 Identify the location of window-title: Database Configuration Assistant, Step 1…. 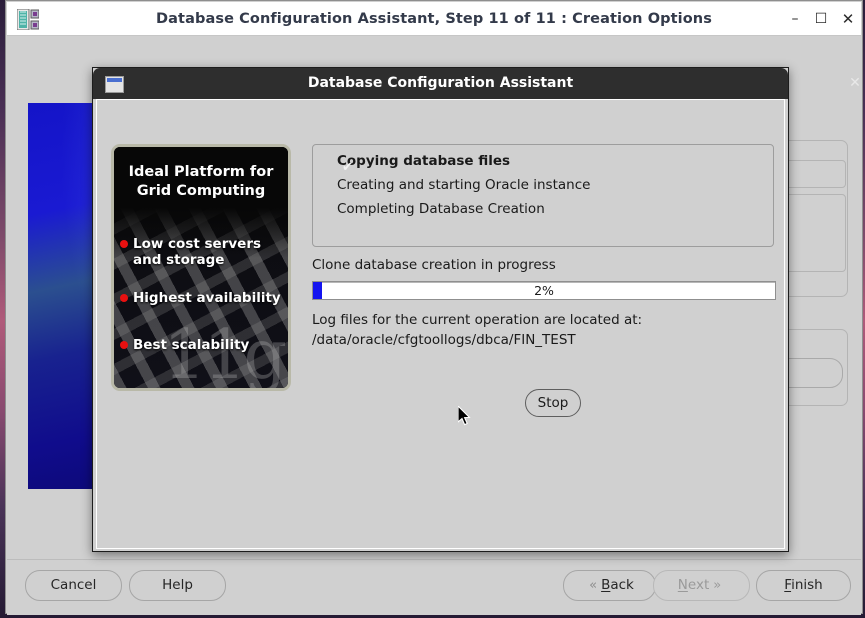
(434, 19).